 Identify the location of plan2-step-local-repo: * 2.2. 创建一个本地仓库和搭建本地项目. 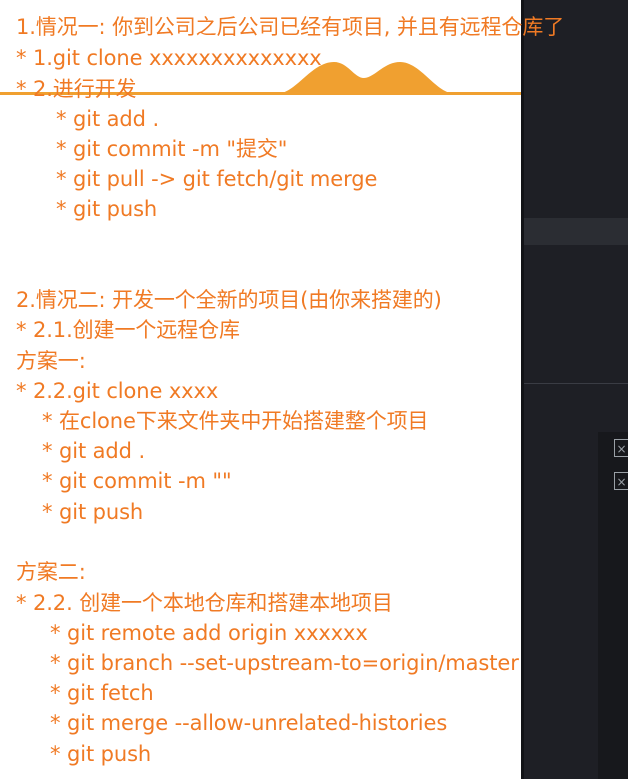
(204, 603).